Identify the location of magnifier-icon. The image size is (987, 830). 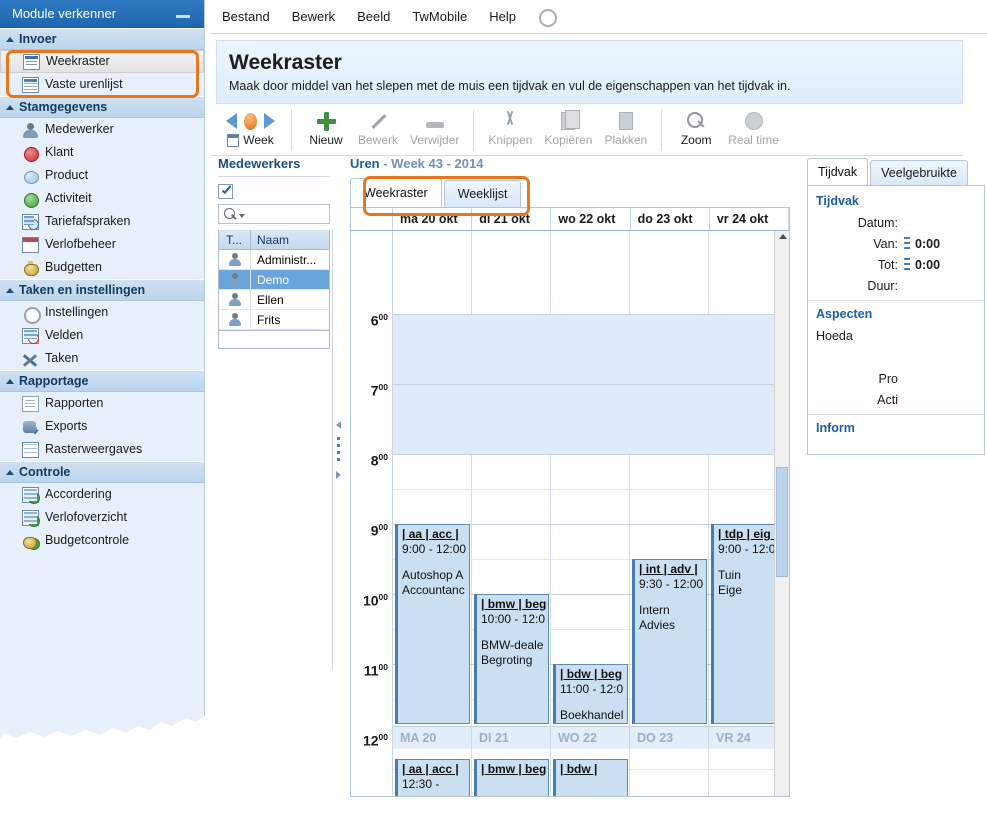
(696, 121).